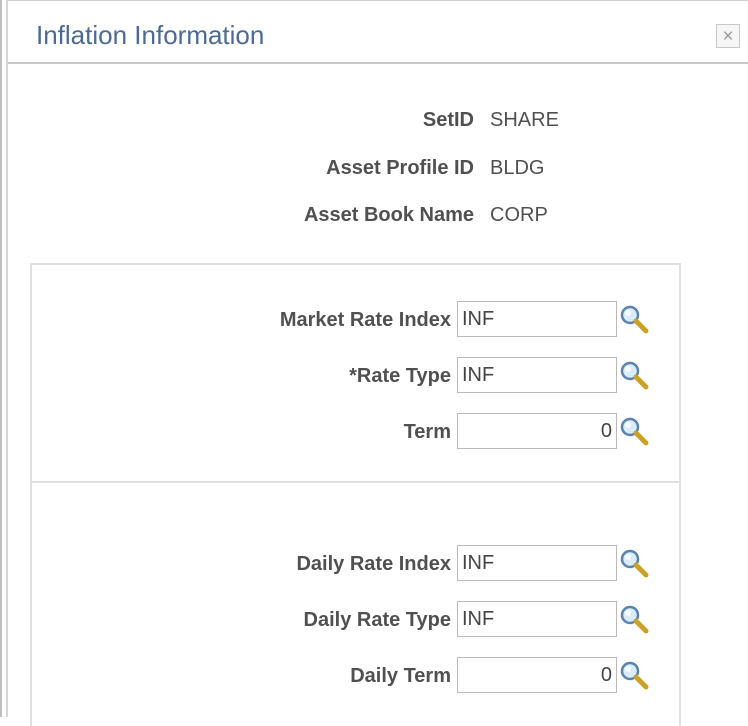 Image resolution: width=748 pixels, height=726 pixels. I want to click on setid-label: SetID, so click(448, 120).